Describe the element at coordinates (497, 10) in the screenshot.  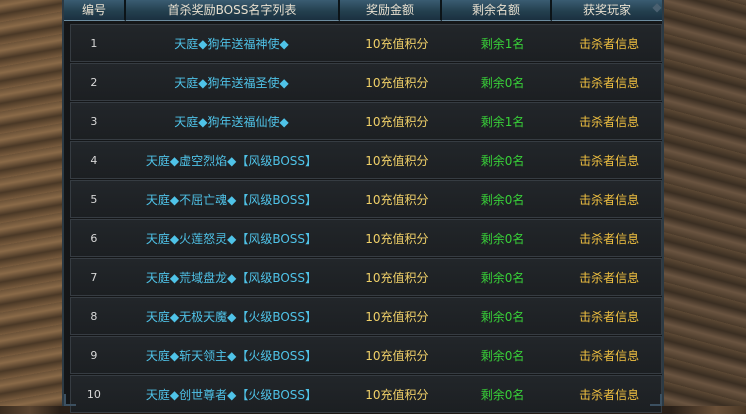
I see `header-remaining: 剩余名额` at that location.